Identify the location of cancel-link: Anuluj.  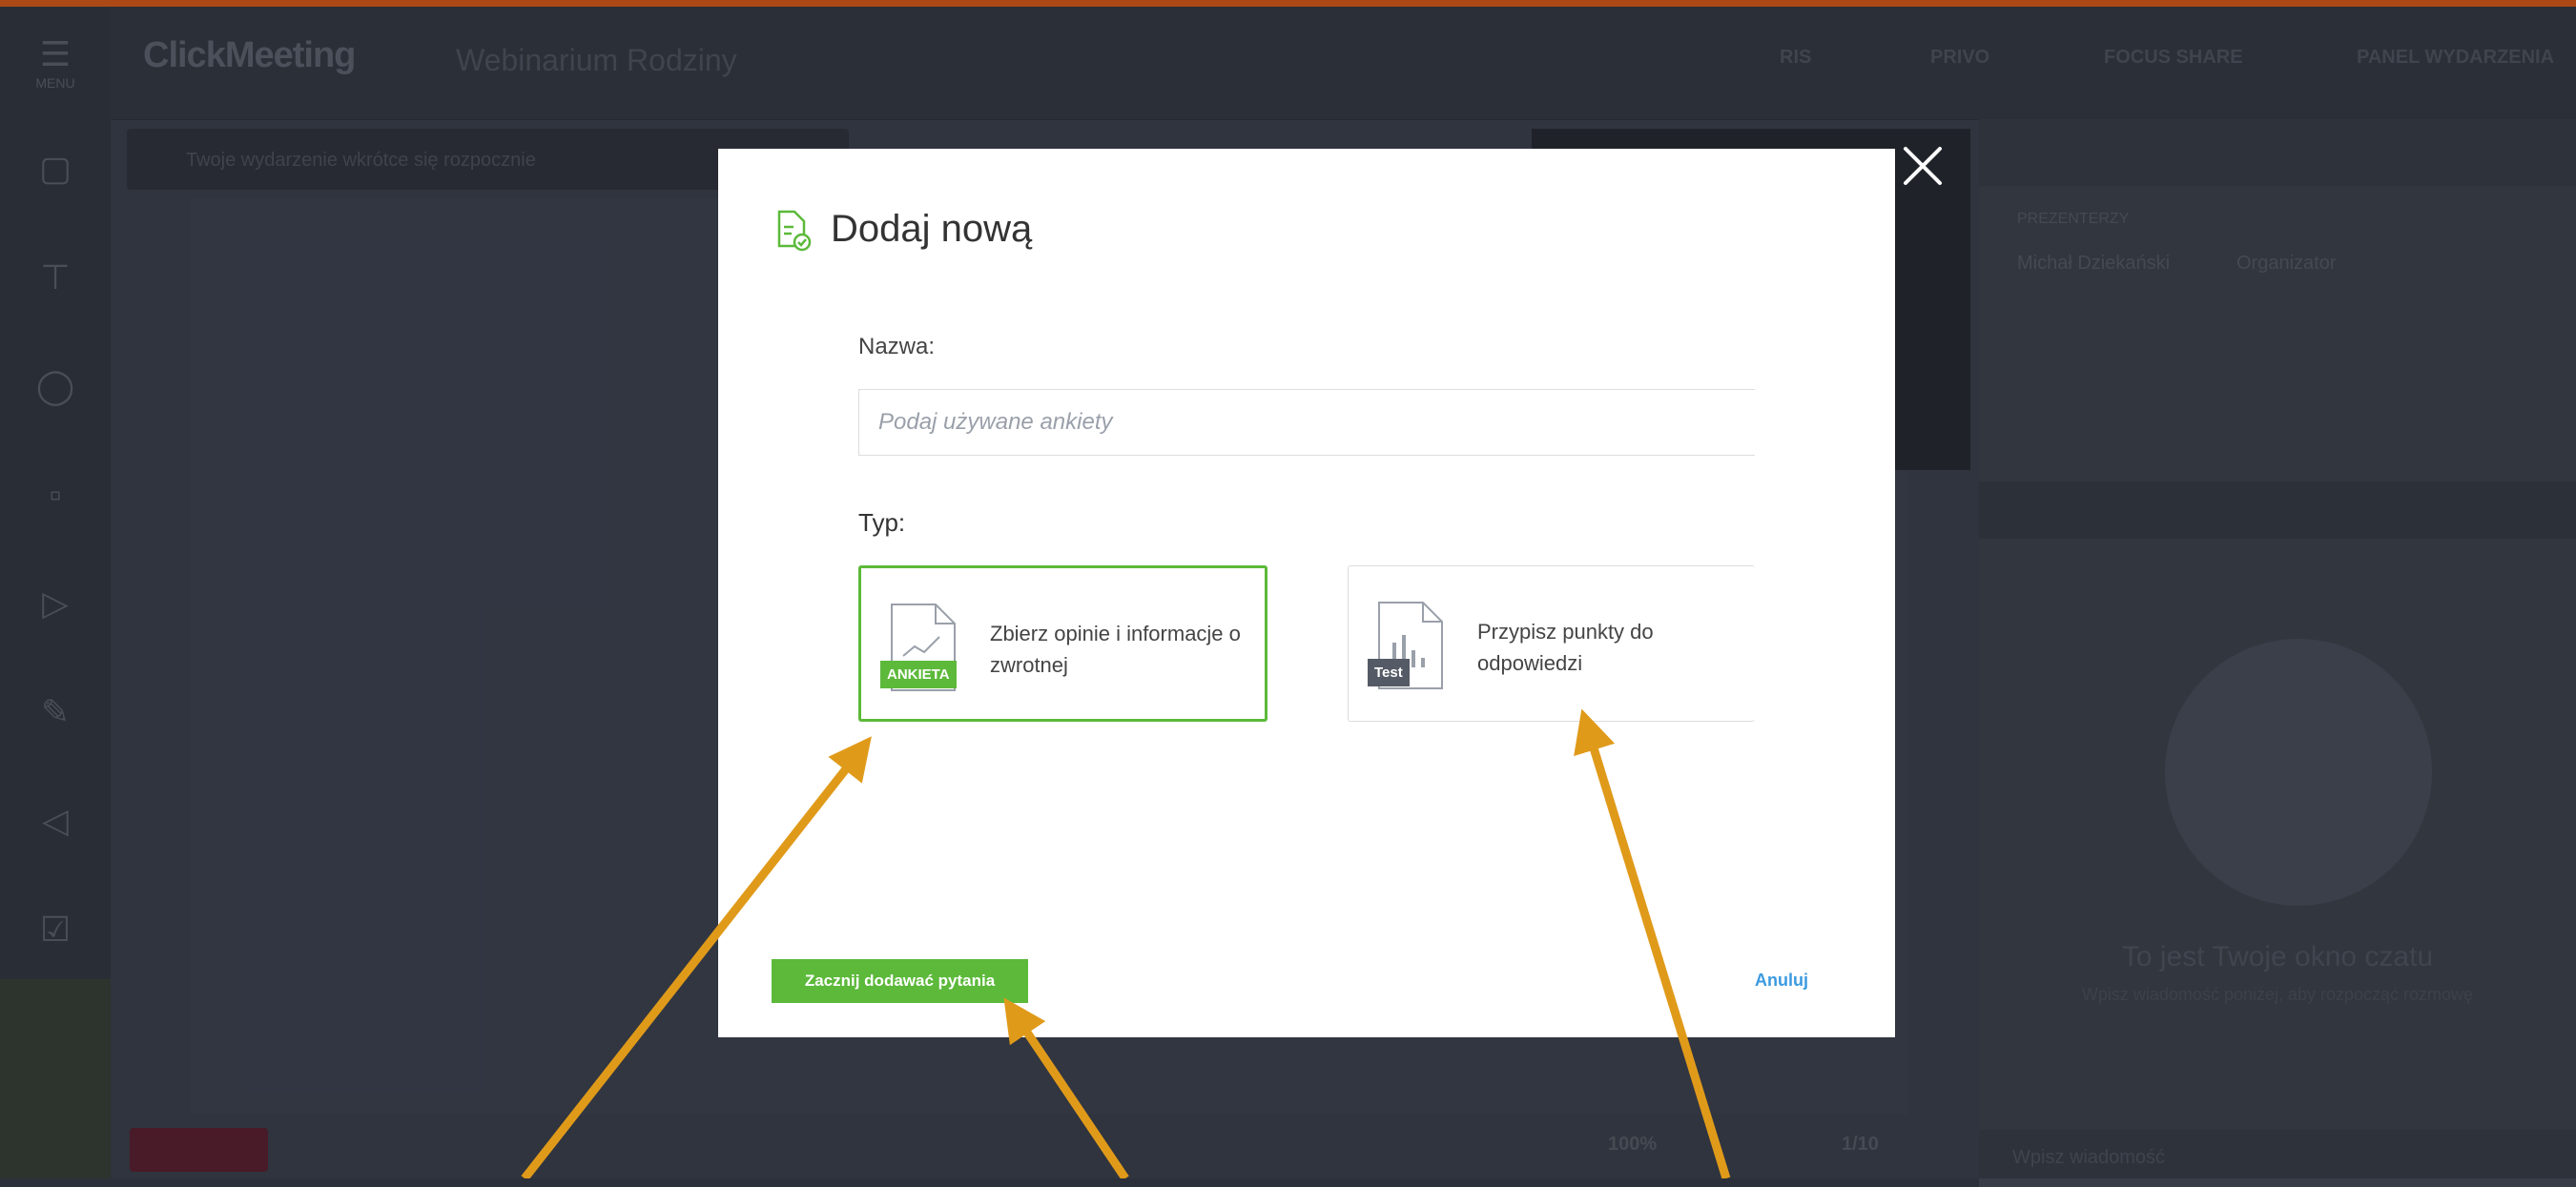
(1781, 981).